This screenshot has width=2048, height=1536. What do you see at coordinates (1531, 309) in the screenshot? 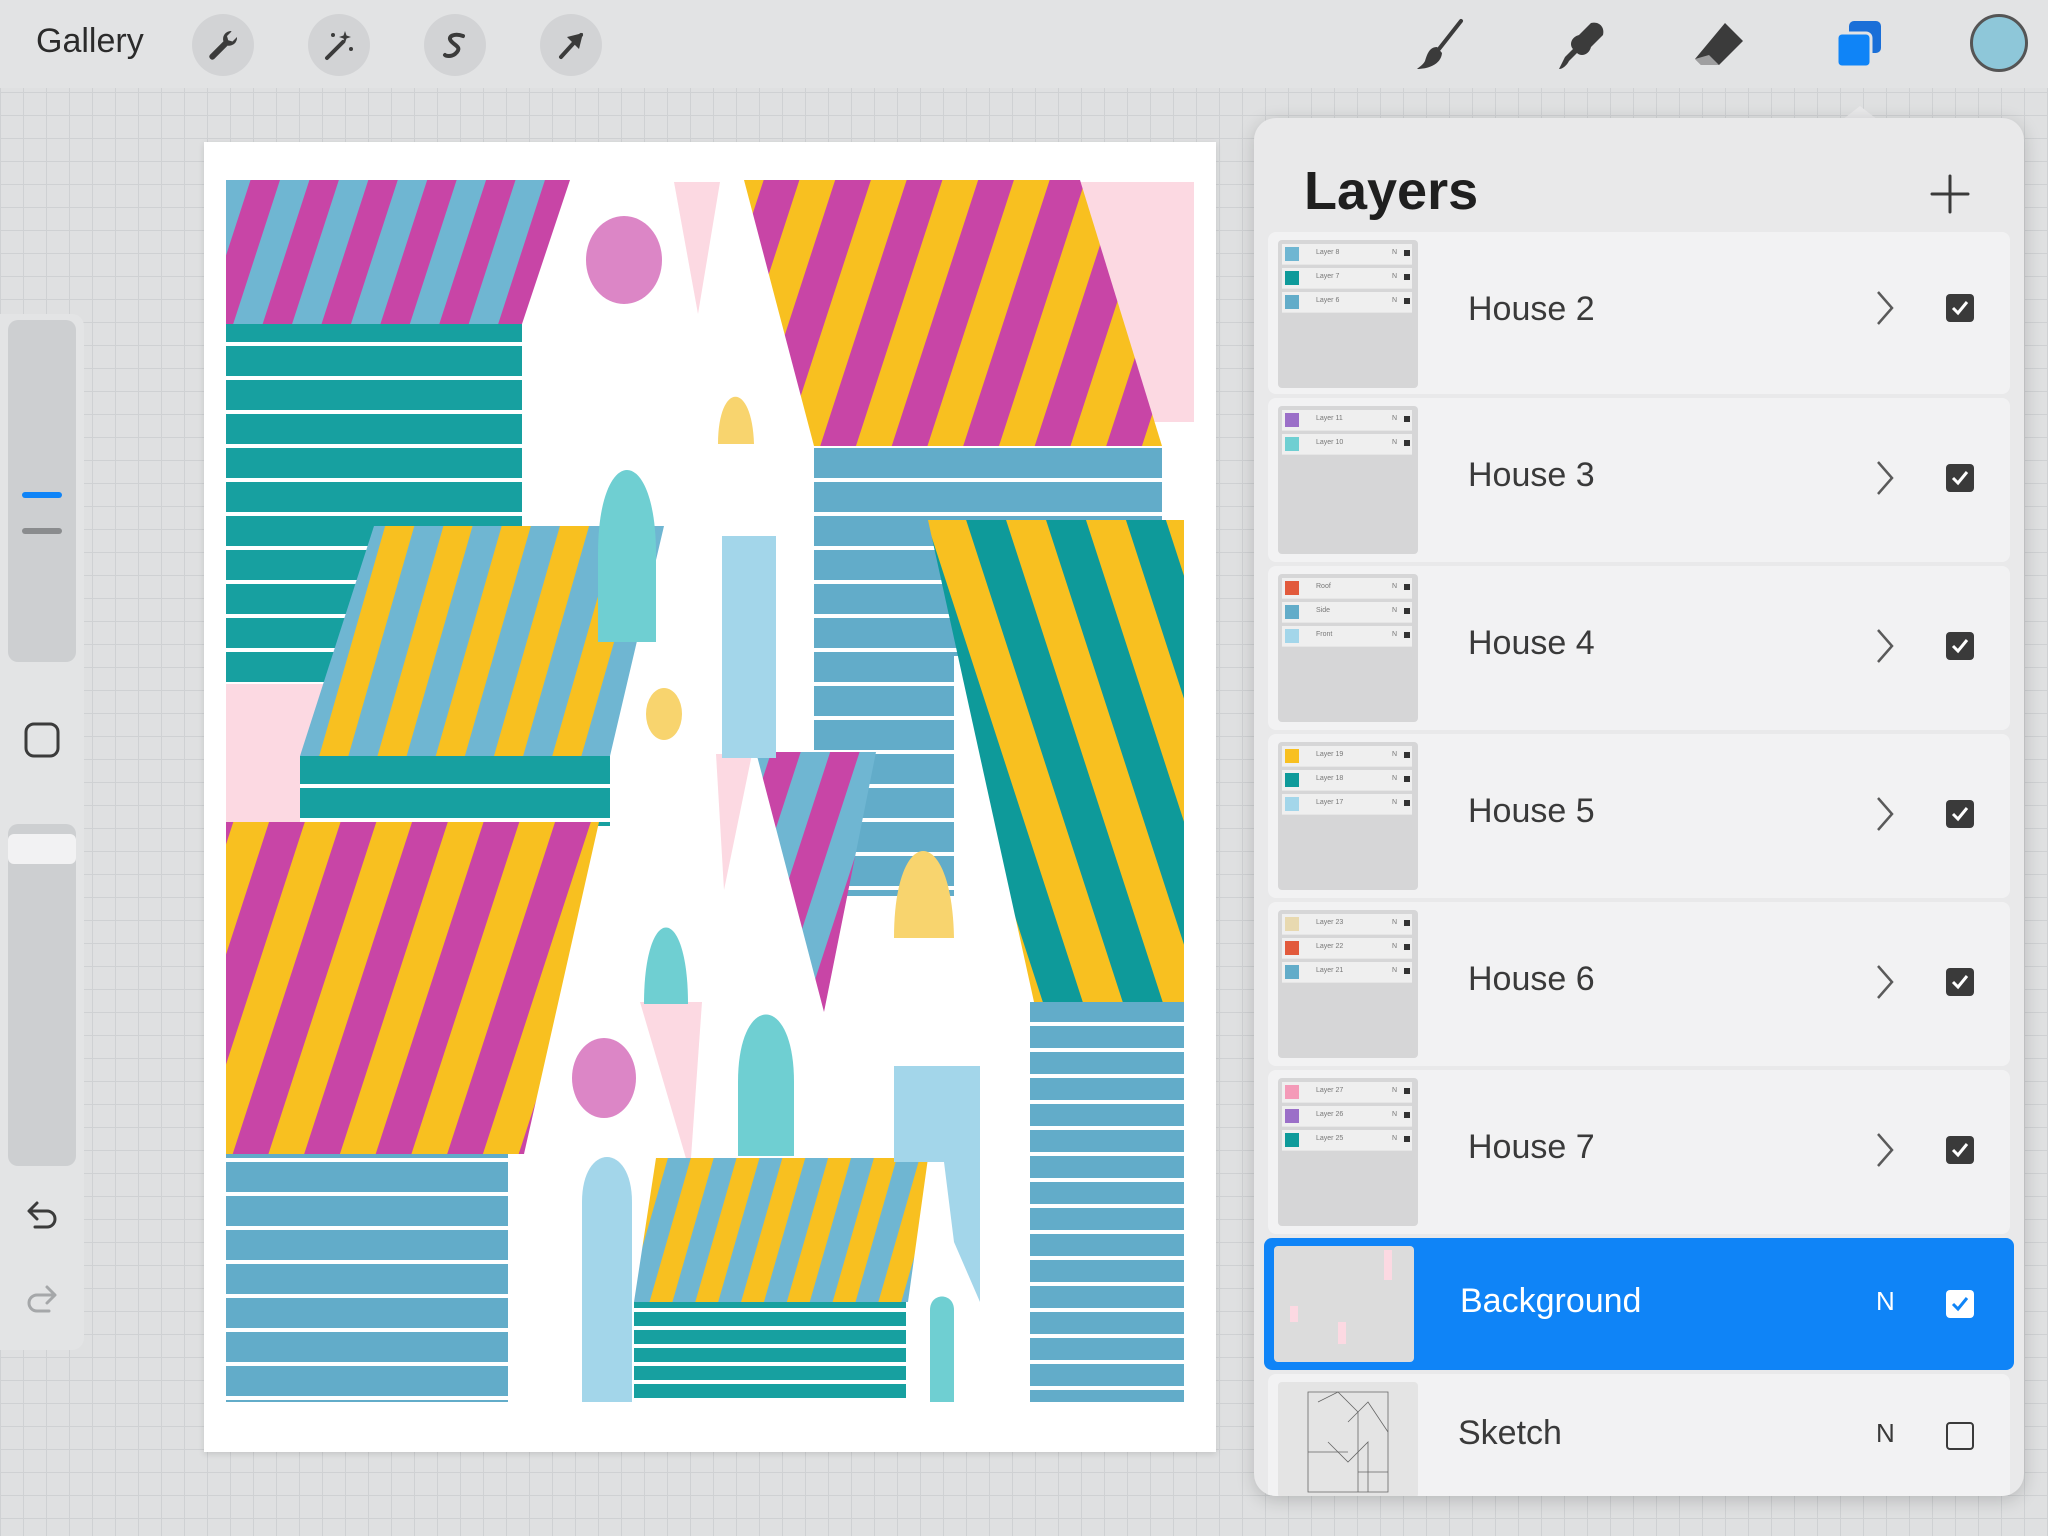
I see `layer-name: House 2` at bounding box center [1531, 309].